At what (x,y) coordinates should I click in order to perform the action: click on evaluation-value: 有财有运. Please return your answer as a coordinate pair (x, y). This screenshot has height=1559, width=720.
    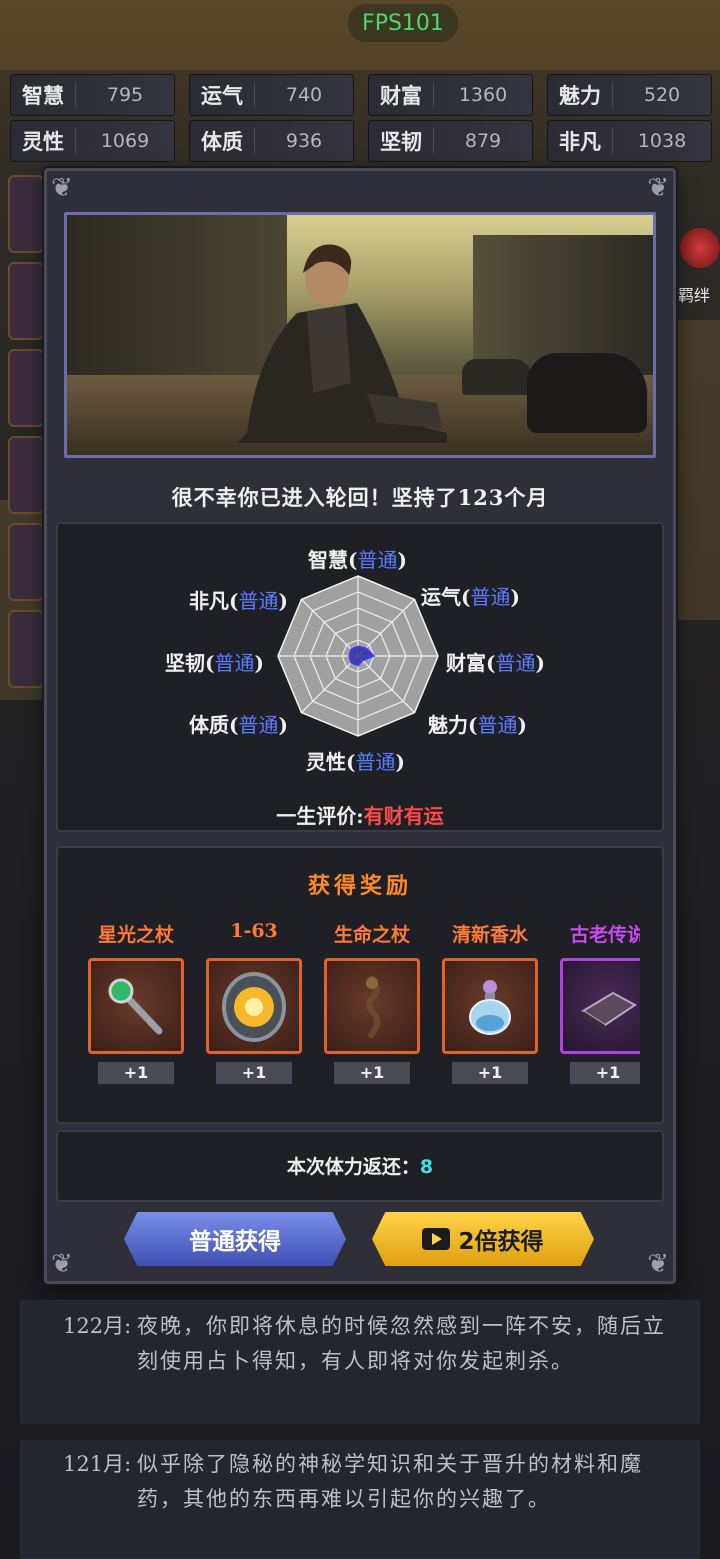
    Looking at the image, I should click on (403, 816).